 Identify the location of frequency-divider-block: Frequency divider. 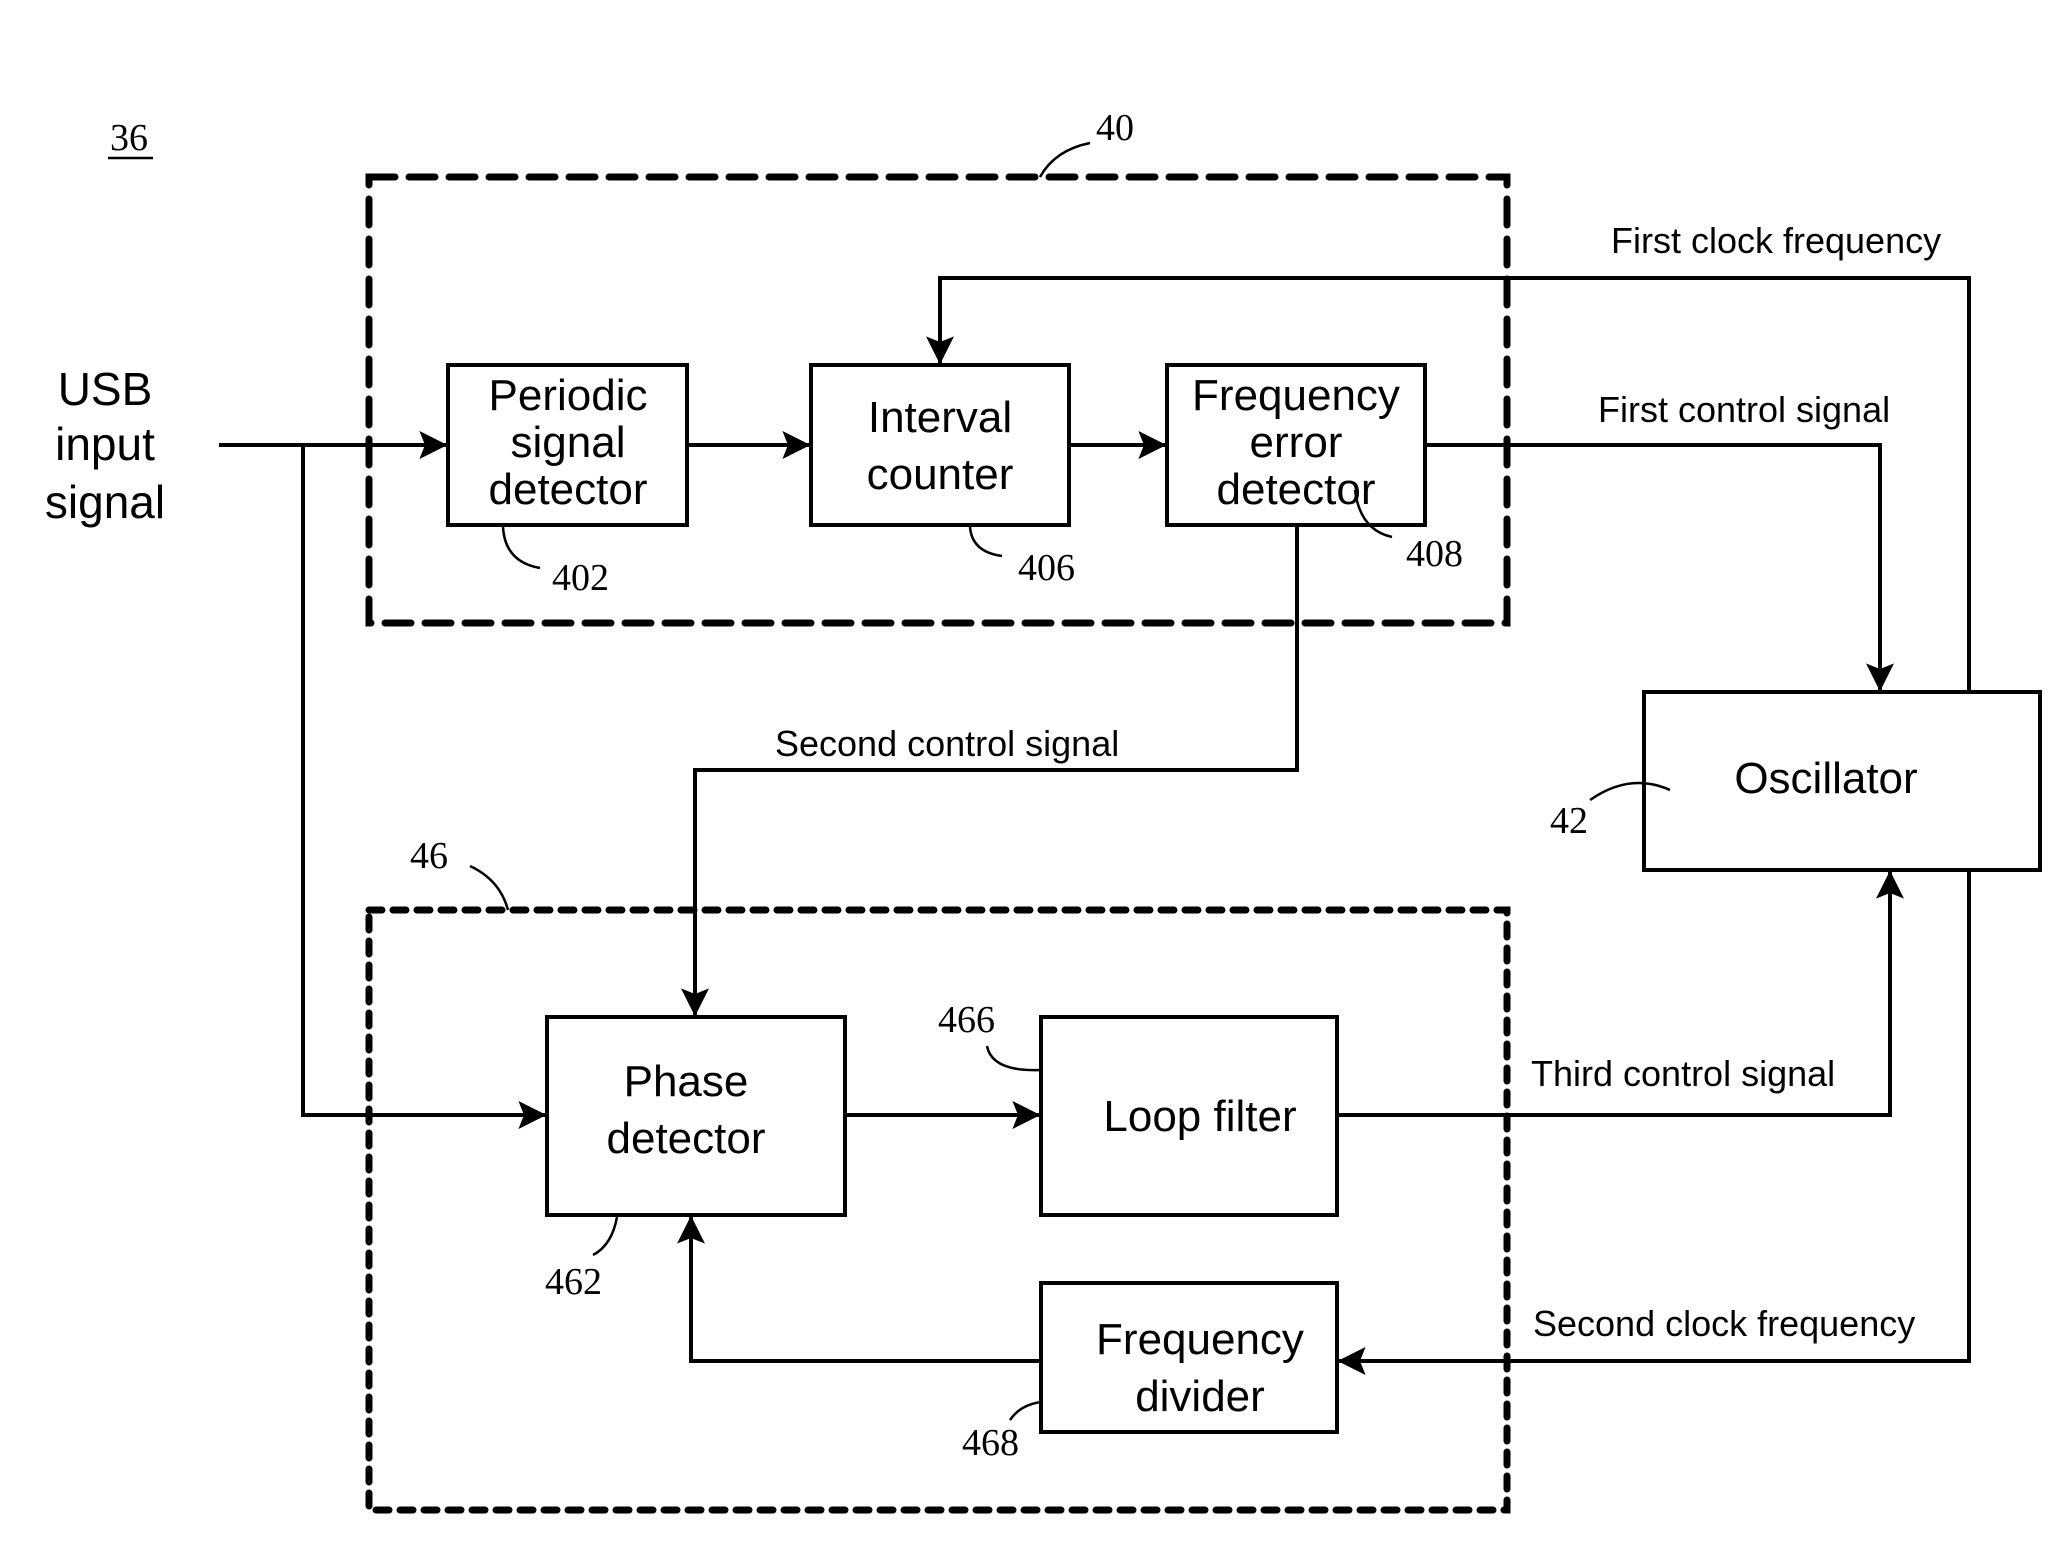
(1189, 1357).